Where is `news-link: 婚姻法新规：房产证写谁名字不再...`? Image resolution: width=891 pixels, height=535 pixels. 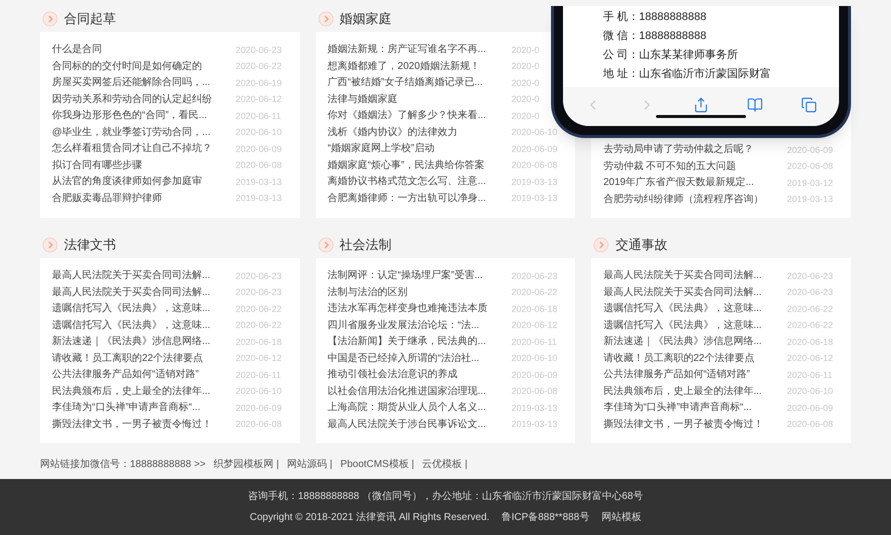
news-link: 婚姻法新规：房产证写谁名字不再... is located at coordinates (407, 50).